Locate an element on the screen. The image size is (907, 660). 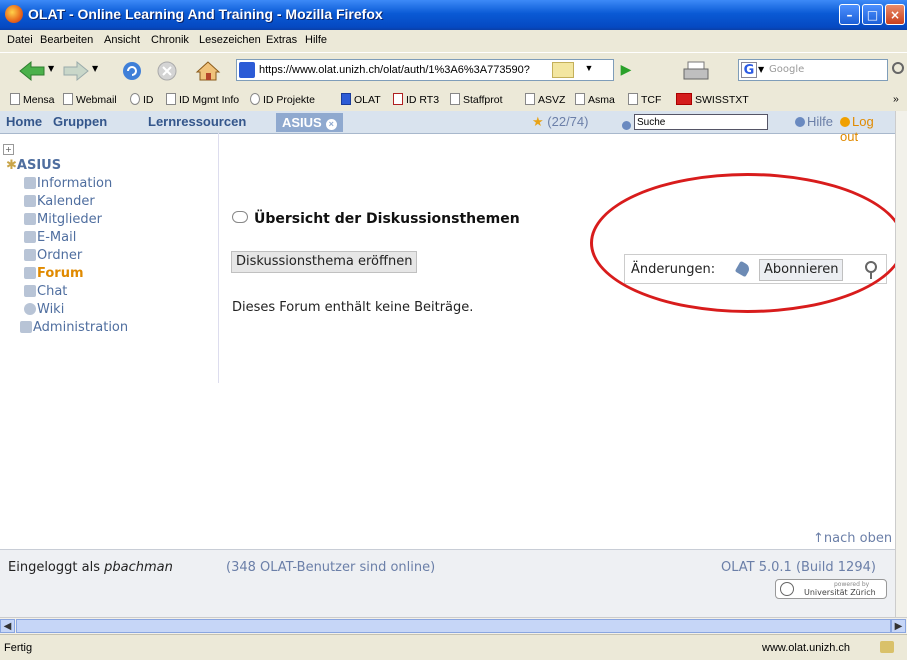
username: pbachman is located at coordinates (138, 567).